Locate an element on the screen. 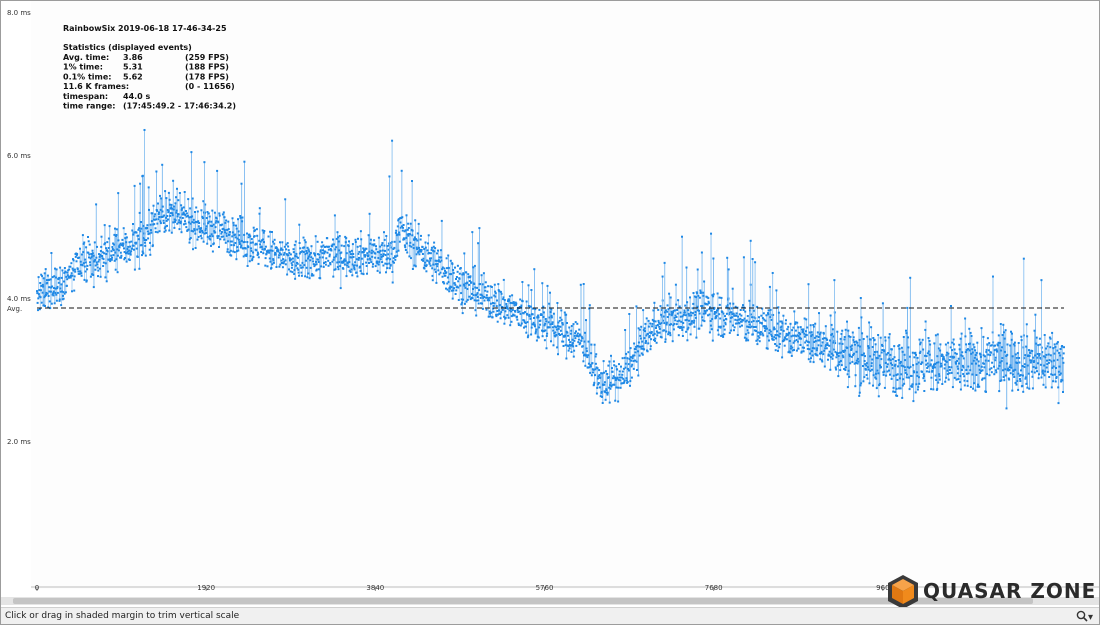 This screenshot has height=625, width=1100. scrollbar-thumb is located at coordinates (523, 601).